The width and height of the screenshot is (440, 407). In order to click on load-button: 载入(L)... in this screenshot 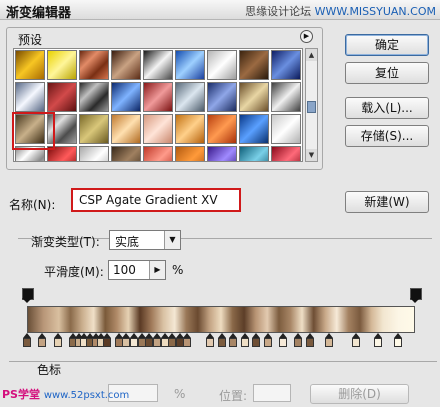, I will do `click(387, 108)`.